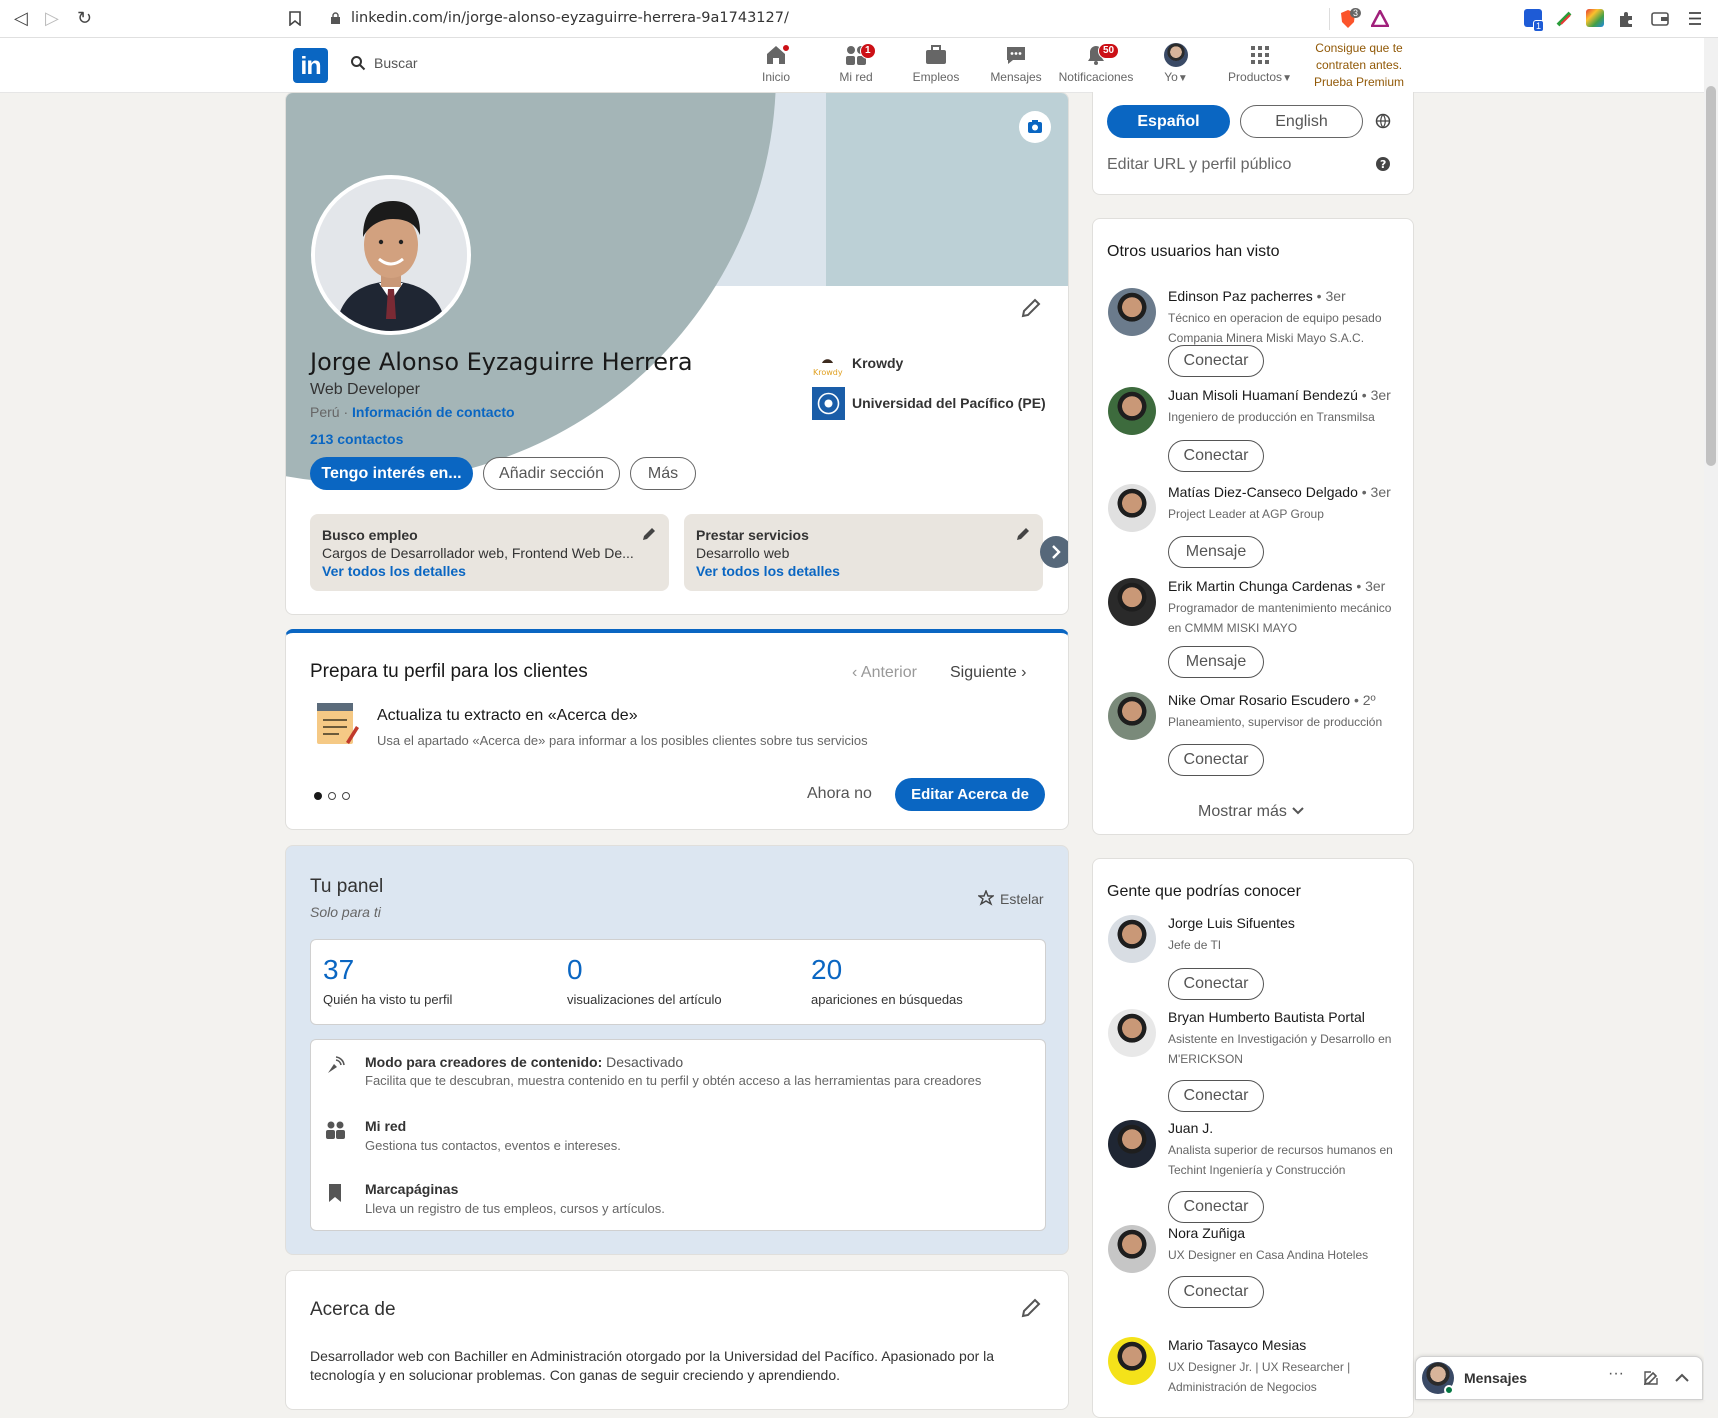 Image resolution: width=1718 pixels, height=1418 pixels. I want to click on nav-productos: Productos▼, so click(1260, 63).